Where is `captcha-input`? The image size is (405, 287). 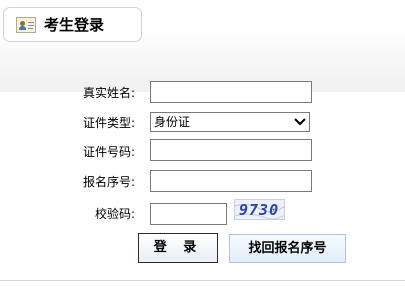 captcha-input is located at coordinates (188, 214).